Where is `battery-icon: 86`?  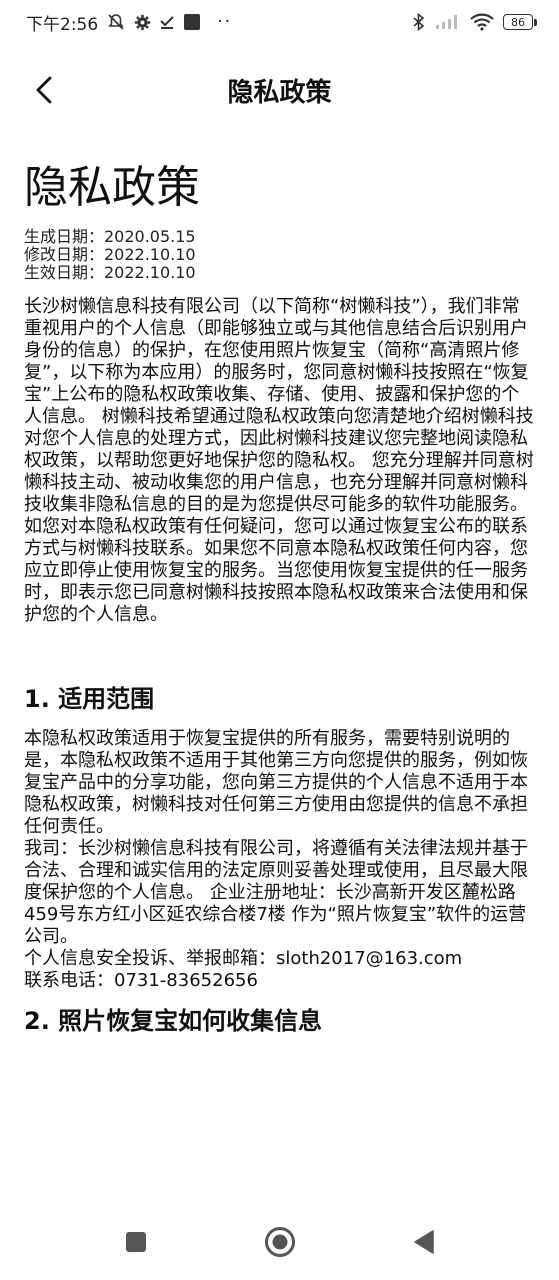 battery-icon: 86 is located at coordinates (520, 22).